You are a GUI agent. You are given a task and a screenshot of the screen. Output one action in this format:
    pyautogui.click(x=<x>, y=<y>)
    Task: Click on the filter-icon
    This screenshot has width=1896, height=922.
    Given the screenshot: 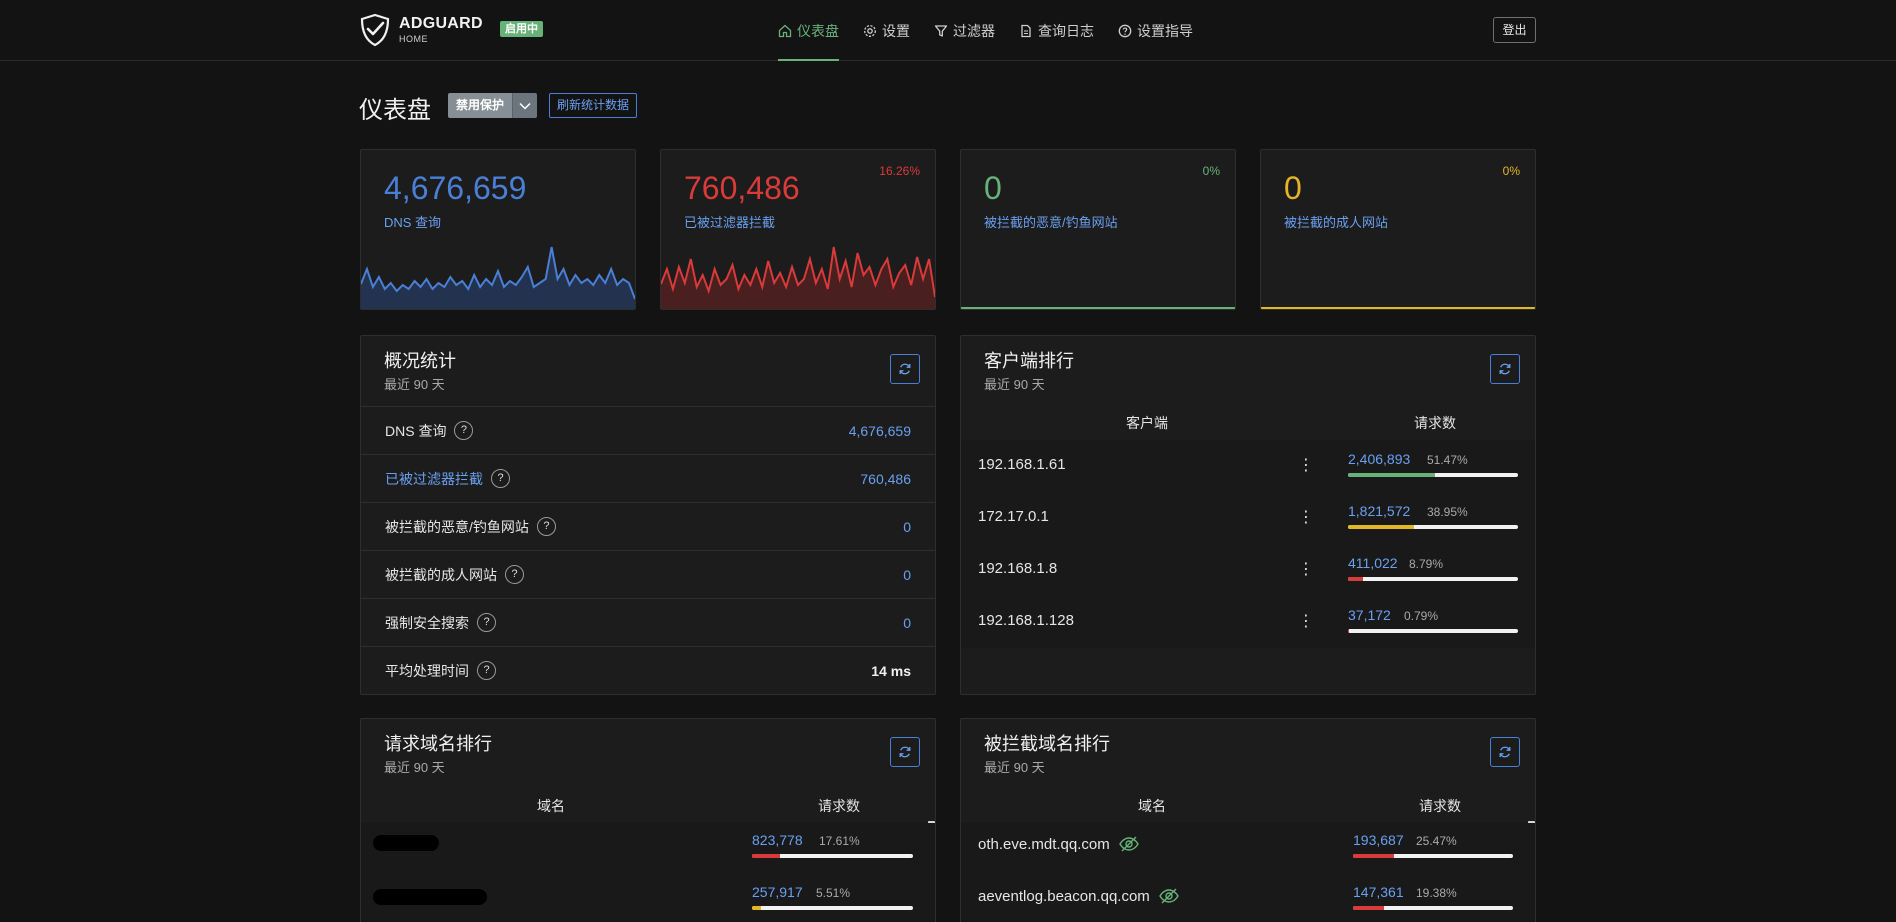 What is the action you would take?
    pyautogui.click(x=941, y=30)
    